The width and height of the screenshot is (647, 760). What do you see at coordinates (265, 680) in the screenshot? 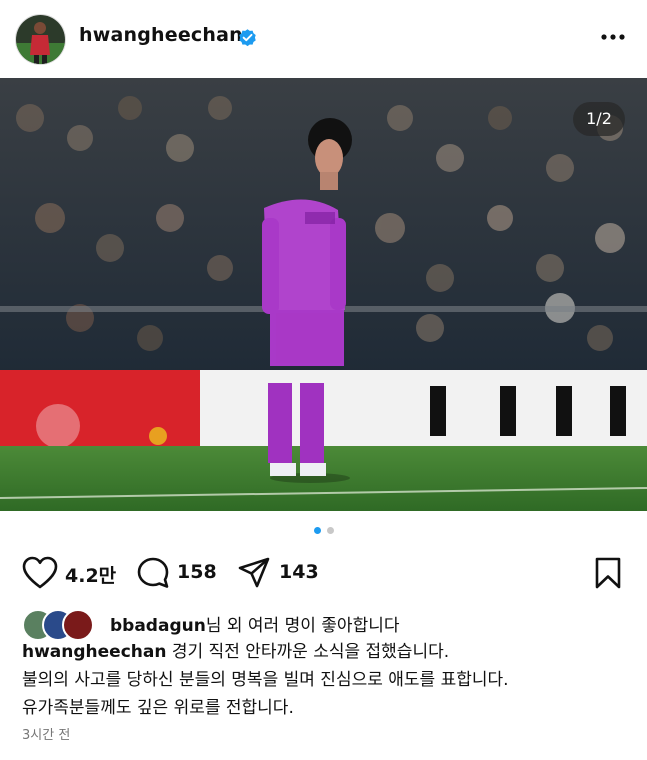
I see `caption-line-2: 불의의 사고를 당하신 분들의 명복을 빌며 진심으로 애도를 표합니다.` at bounding box center [265, 680].